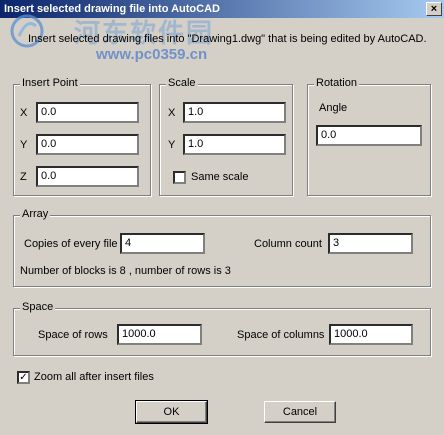 The height and width of the screenshot is (435, 444). Describe the element at coordinates (50, 83) in the screenshot. I see `insert-point-legend: Insert Point` at that location.